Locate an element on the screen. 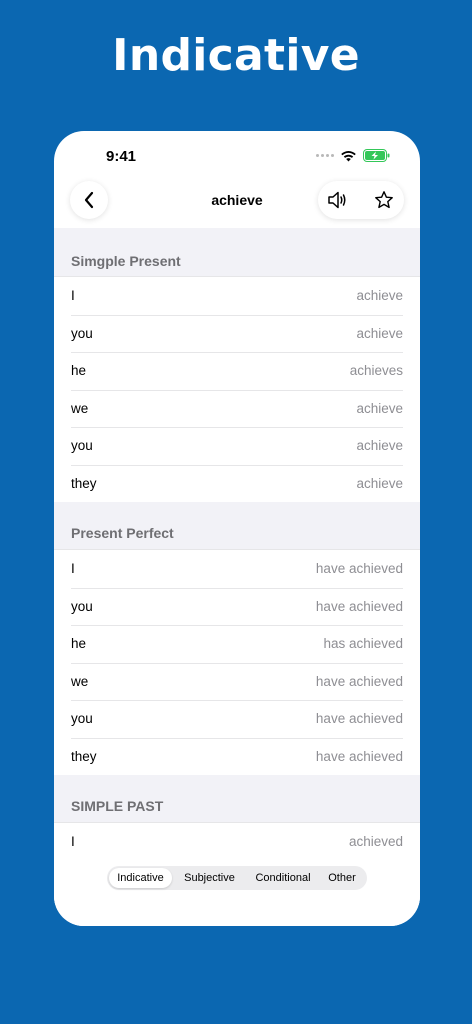  action-group is located at coordinates (361, 200).